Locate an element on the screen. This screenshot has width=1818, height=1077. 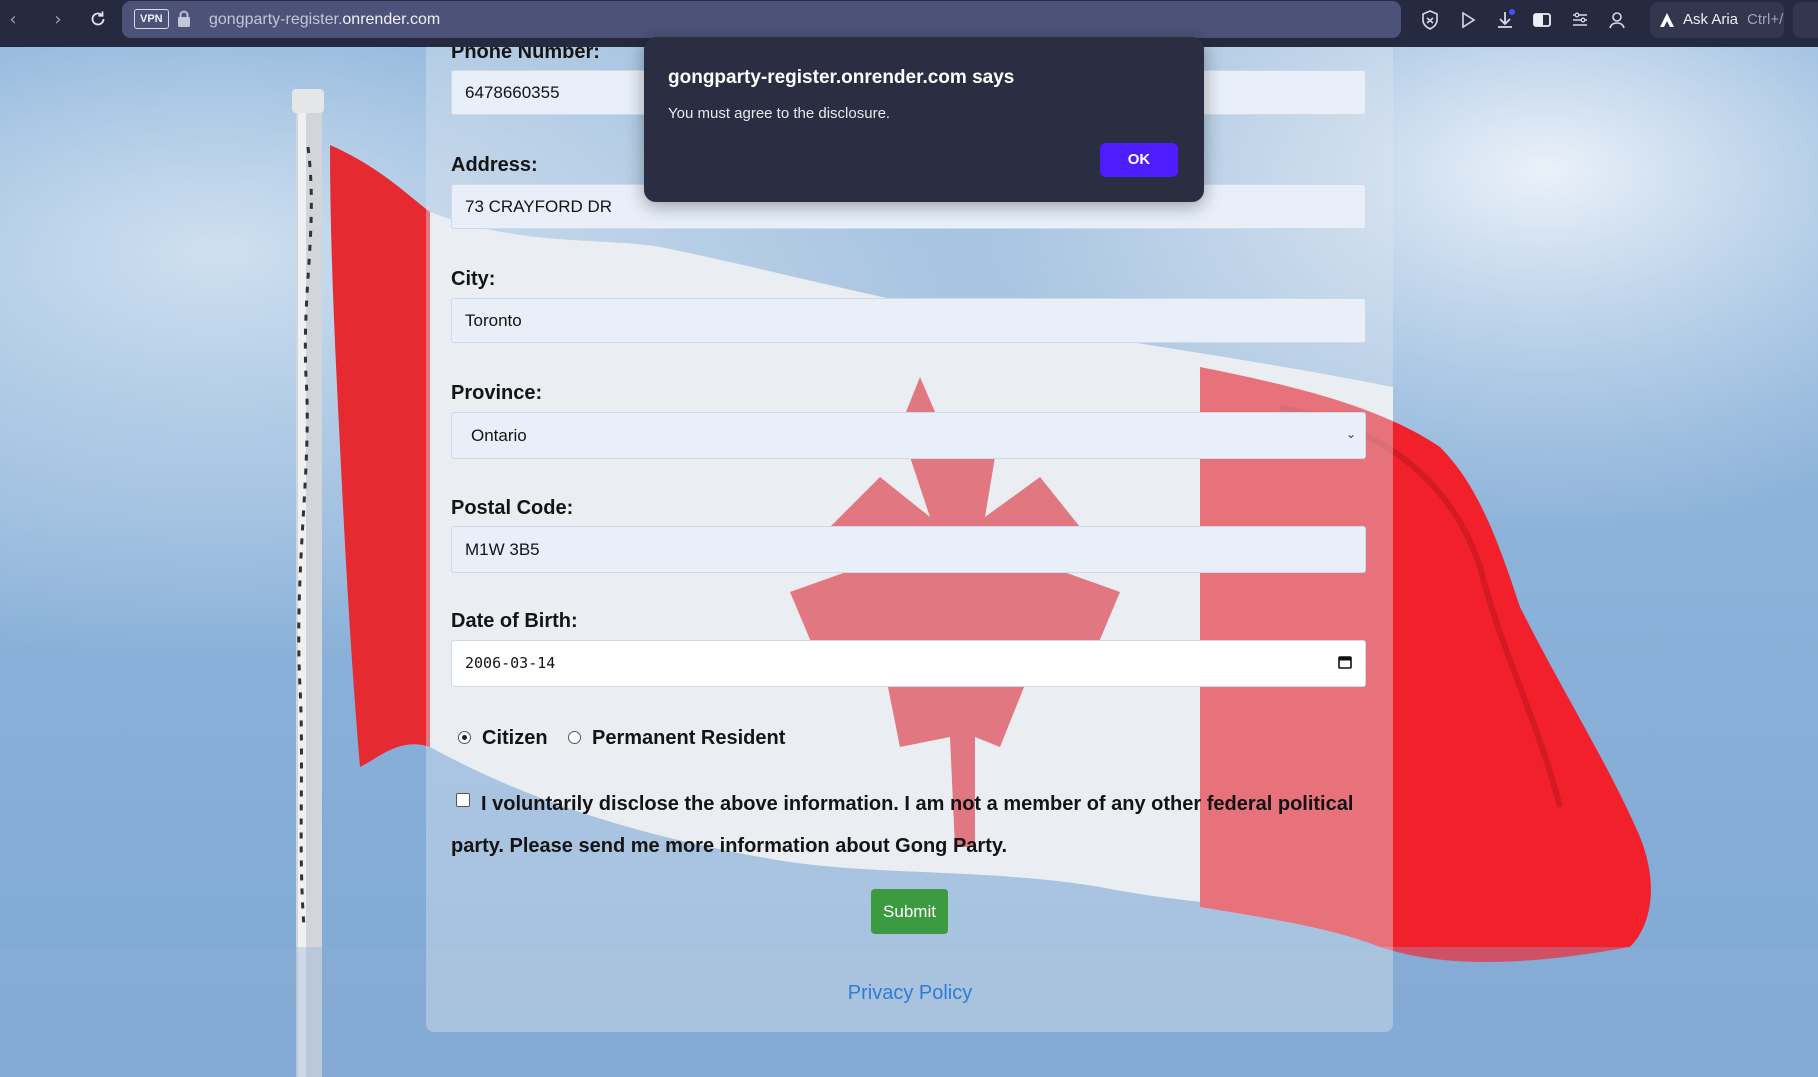
province-value: Ontario is located at coordinates (499, 435).